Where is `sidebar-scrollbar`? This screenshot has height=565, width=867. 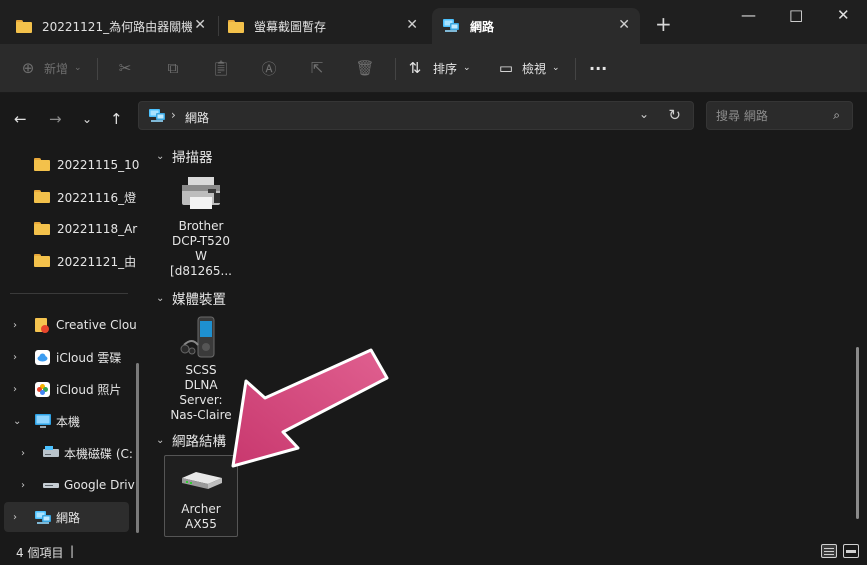 sidebar-scrollbar is located at coordinates (137, 448).